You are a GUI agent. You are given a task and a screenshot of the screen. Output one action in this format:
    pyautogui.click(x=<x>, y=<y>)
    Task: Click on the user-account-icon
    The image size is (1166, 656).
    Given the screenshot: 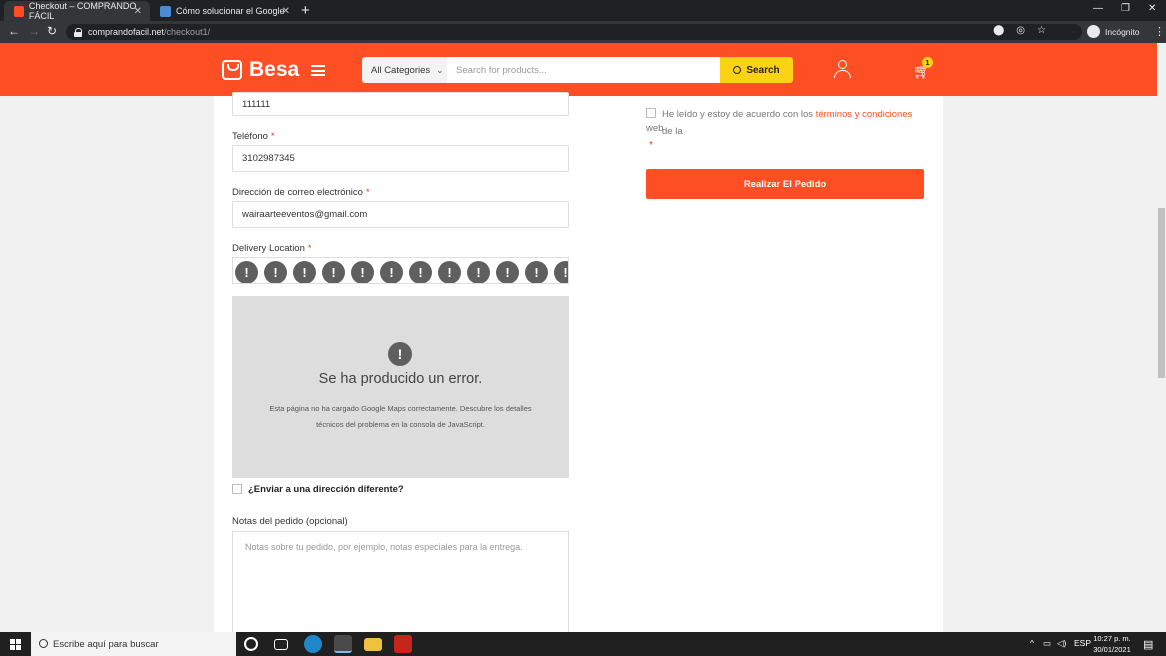 What is the action you would take?
    pyautogui.click(x=842, y=69)
    